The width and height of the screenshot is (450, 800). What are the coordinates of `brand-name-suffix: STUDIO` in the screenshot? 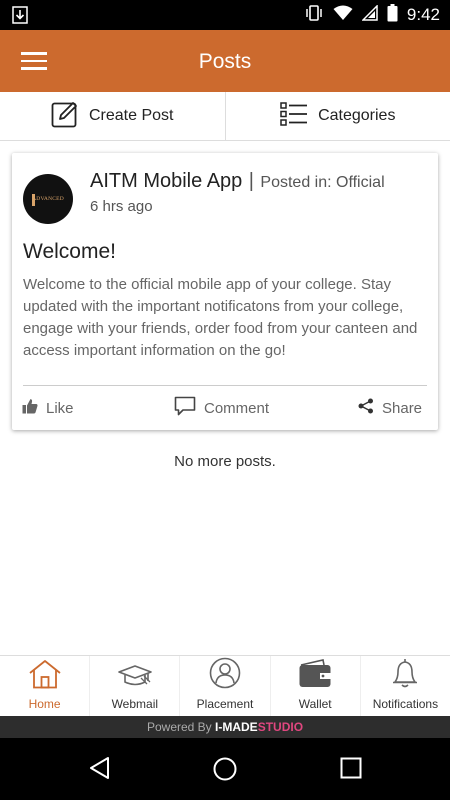 It's located at (280, 727).